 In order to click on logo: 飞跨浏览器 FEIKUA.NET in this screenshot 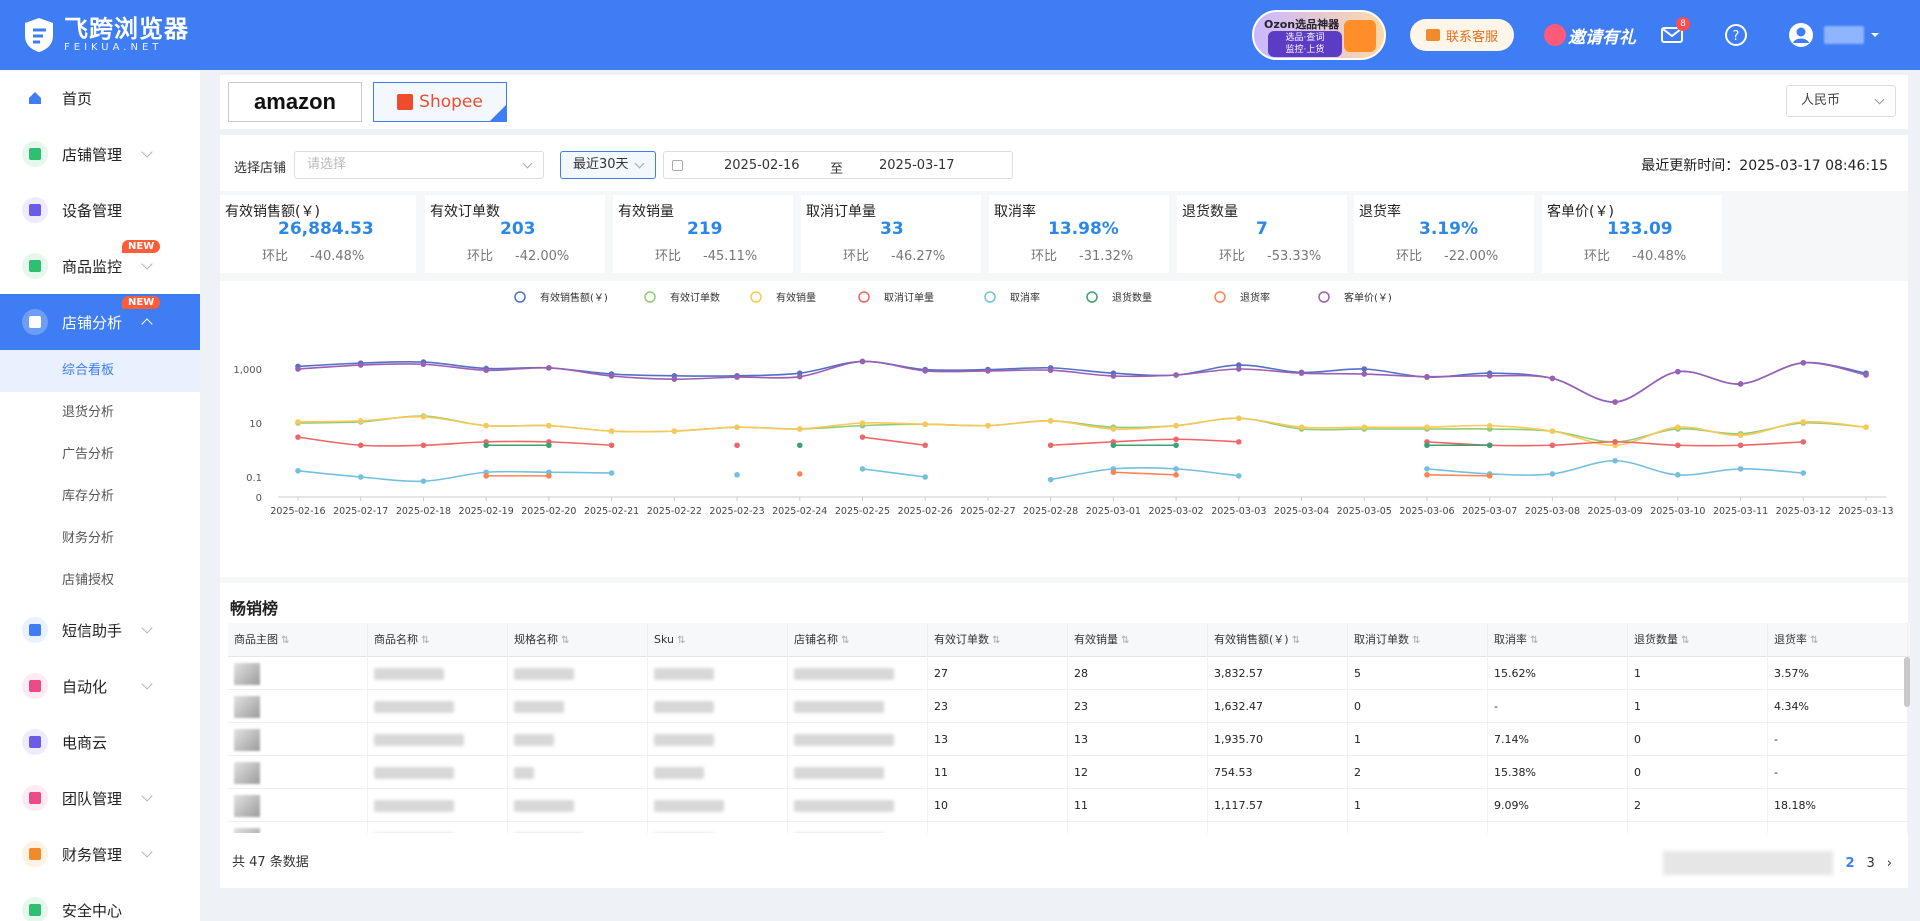, I will do `click(105, 35)`.